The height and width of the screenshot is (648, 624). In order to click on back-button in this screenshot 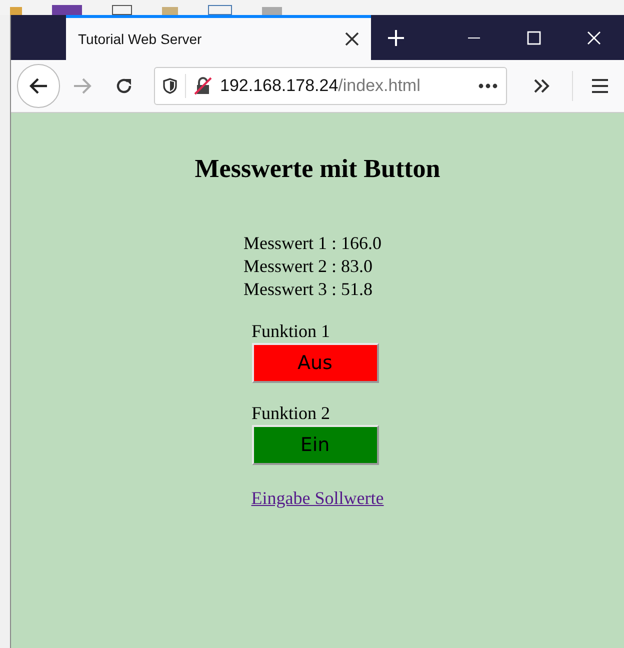, I will do `click(38, 86)`.